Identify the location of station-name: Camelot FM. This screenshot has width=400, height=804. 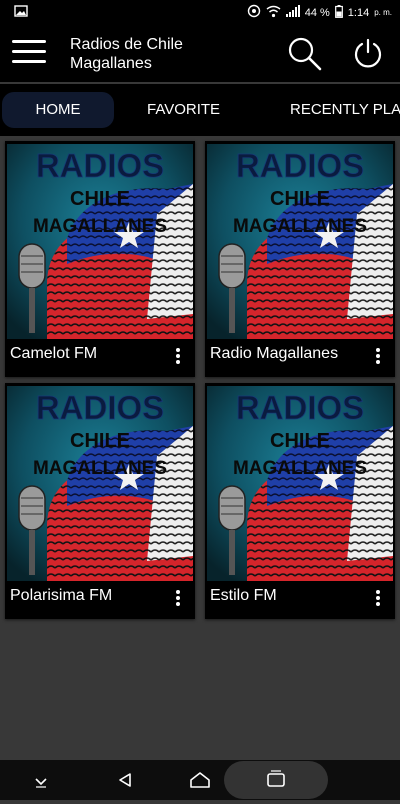
(54, 353).